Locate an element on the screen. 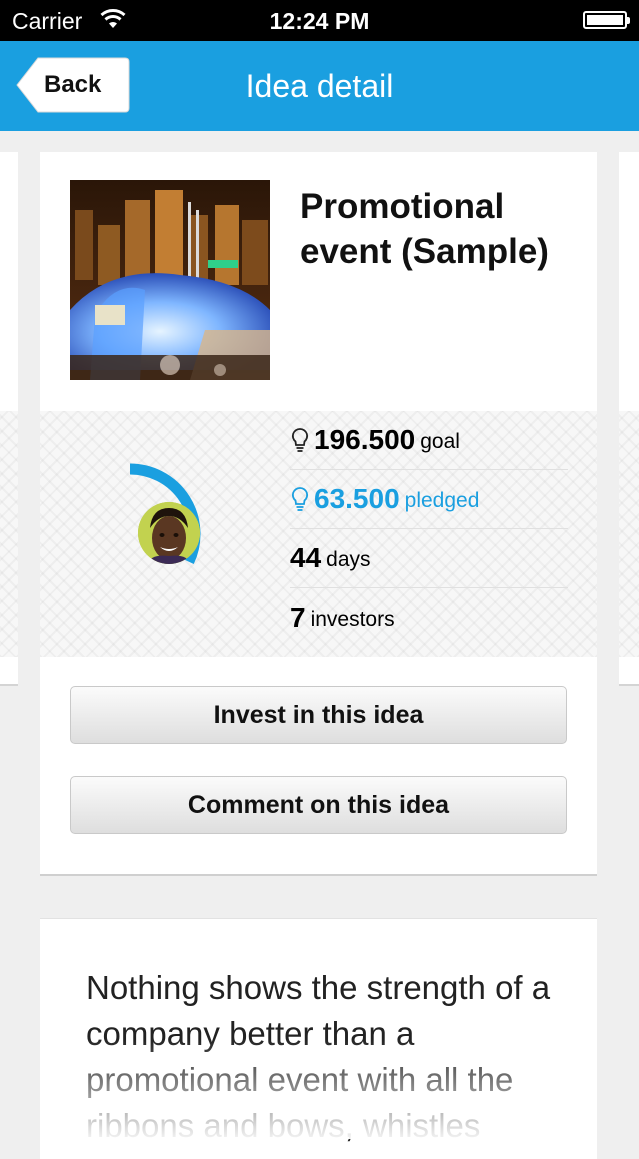 Image resolution: width=639 pixels, height=1159 pixels. investors-value: 7 is located at coordinates (298, 617).